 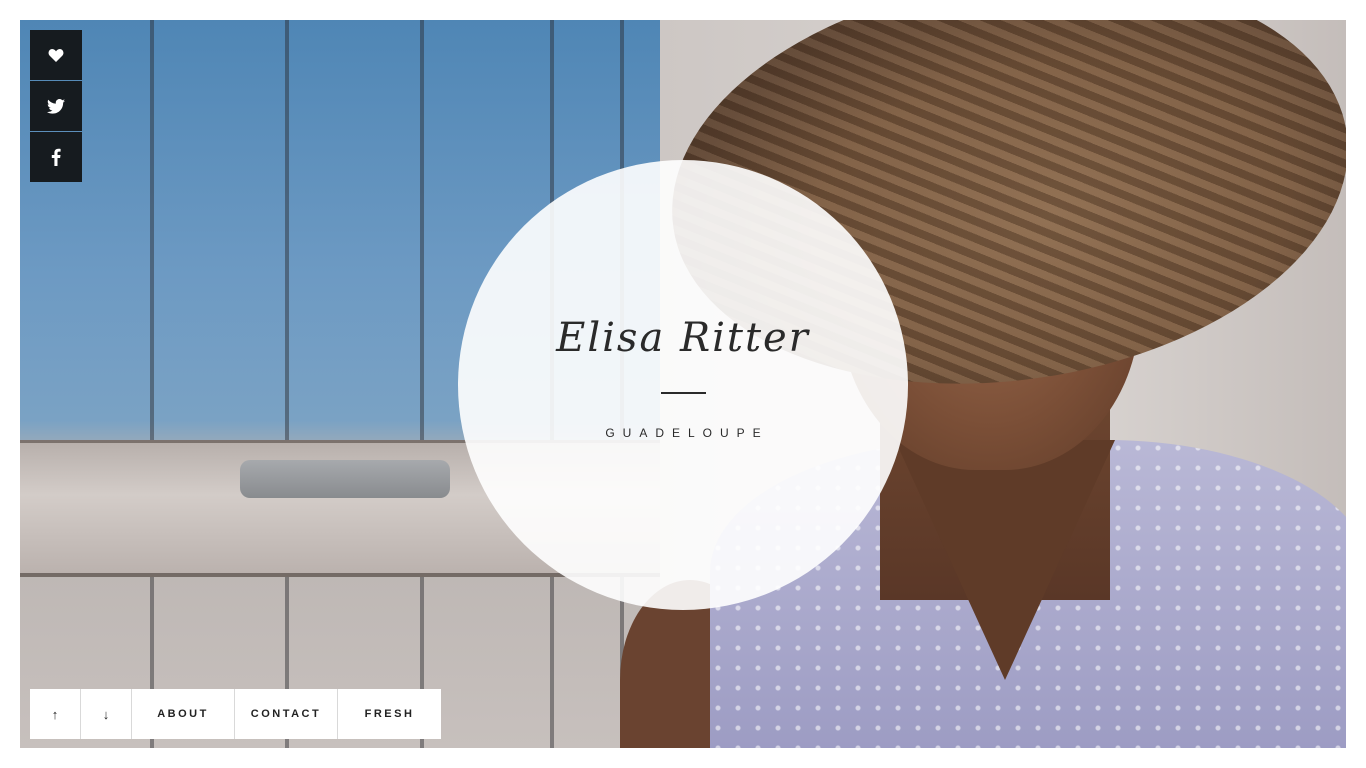 I want to click on heart-icon, so click(x=56, y=55).